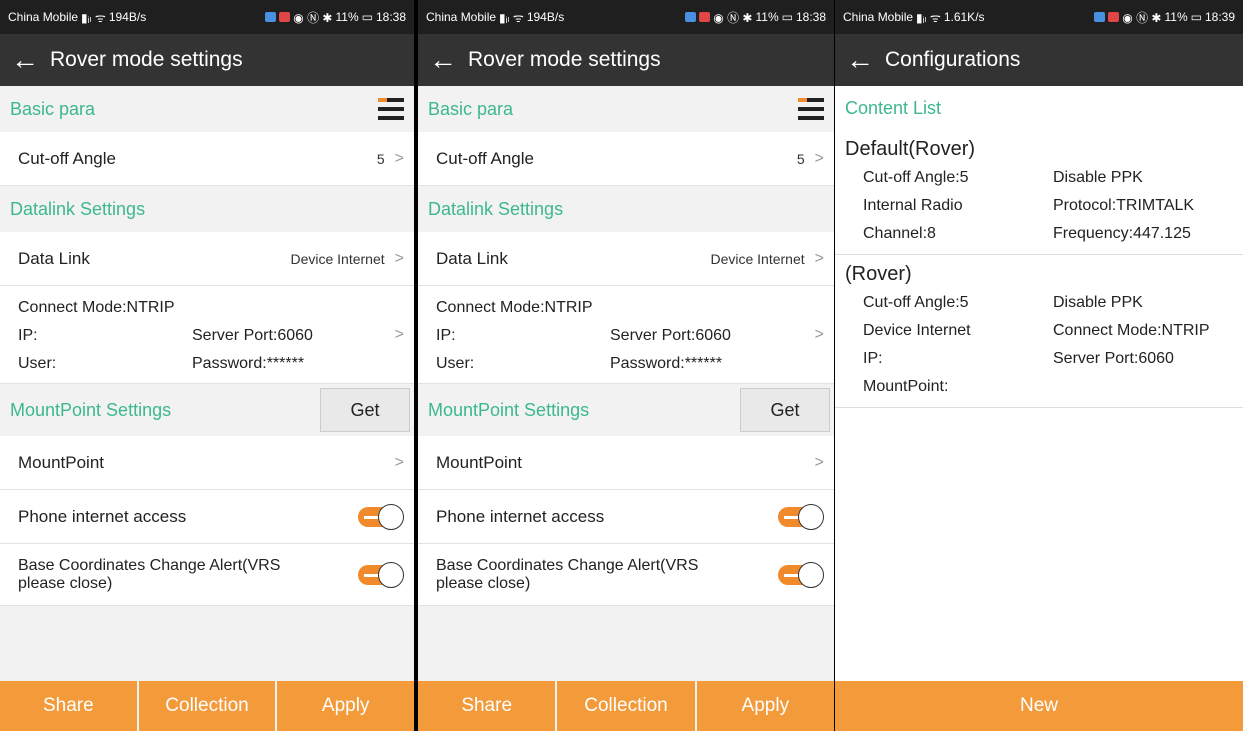  Describe the element at coordinates (893, 107) in the screenshot. I see `content-list-heading: Content List` at that location.